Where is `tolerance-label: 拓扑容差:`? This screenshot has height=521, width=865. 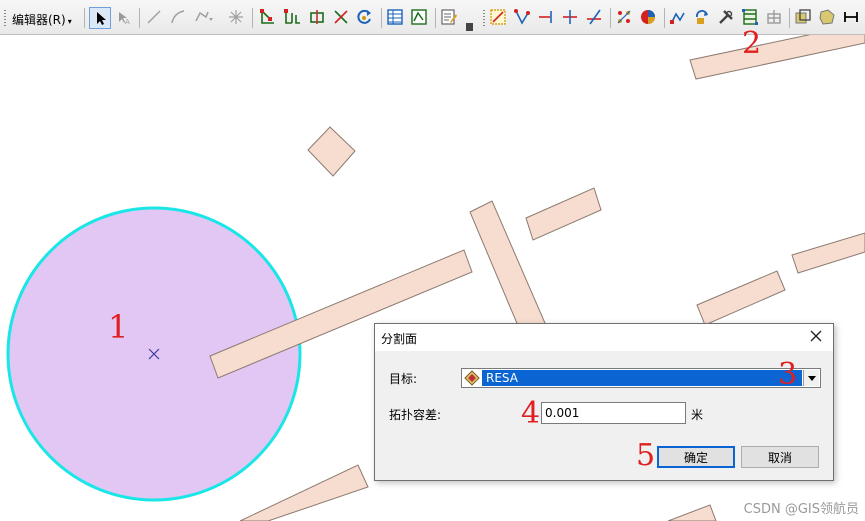 tolerance-label: 拓扑容差: is located at coordinates (415, 415).